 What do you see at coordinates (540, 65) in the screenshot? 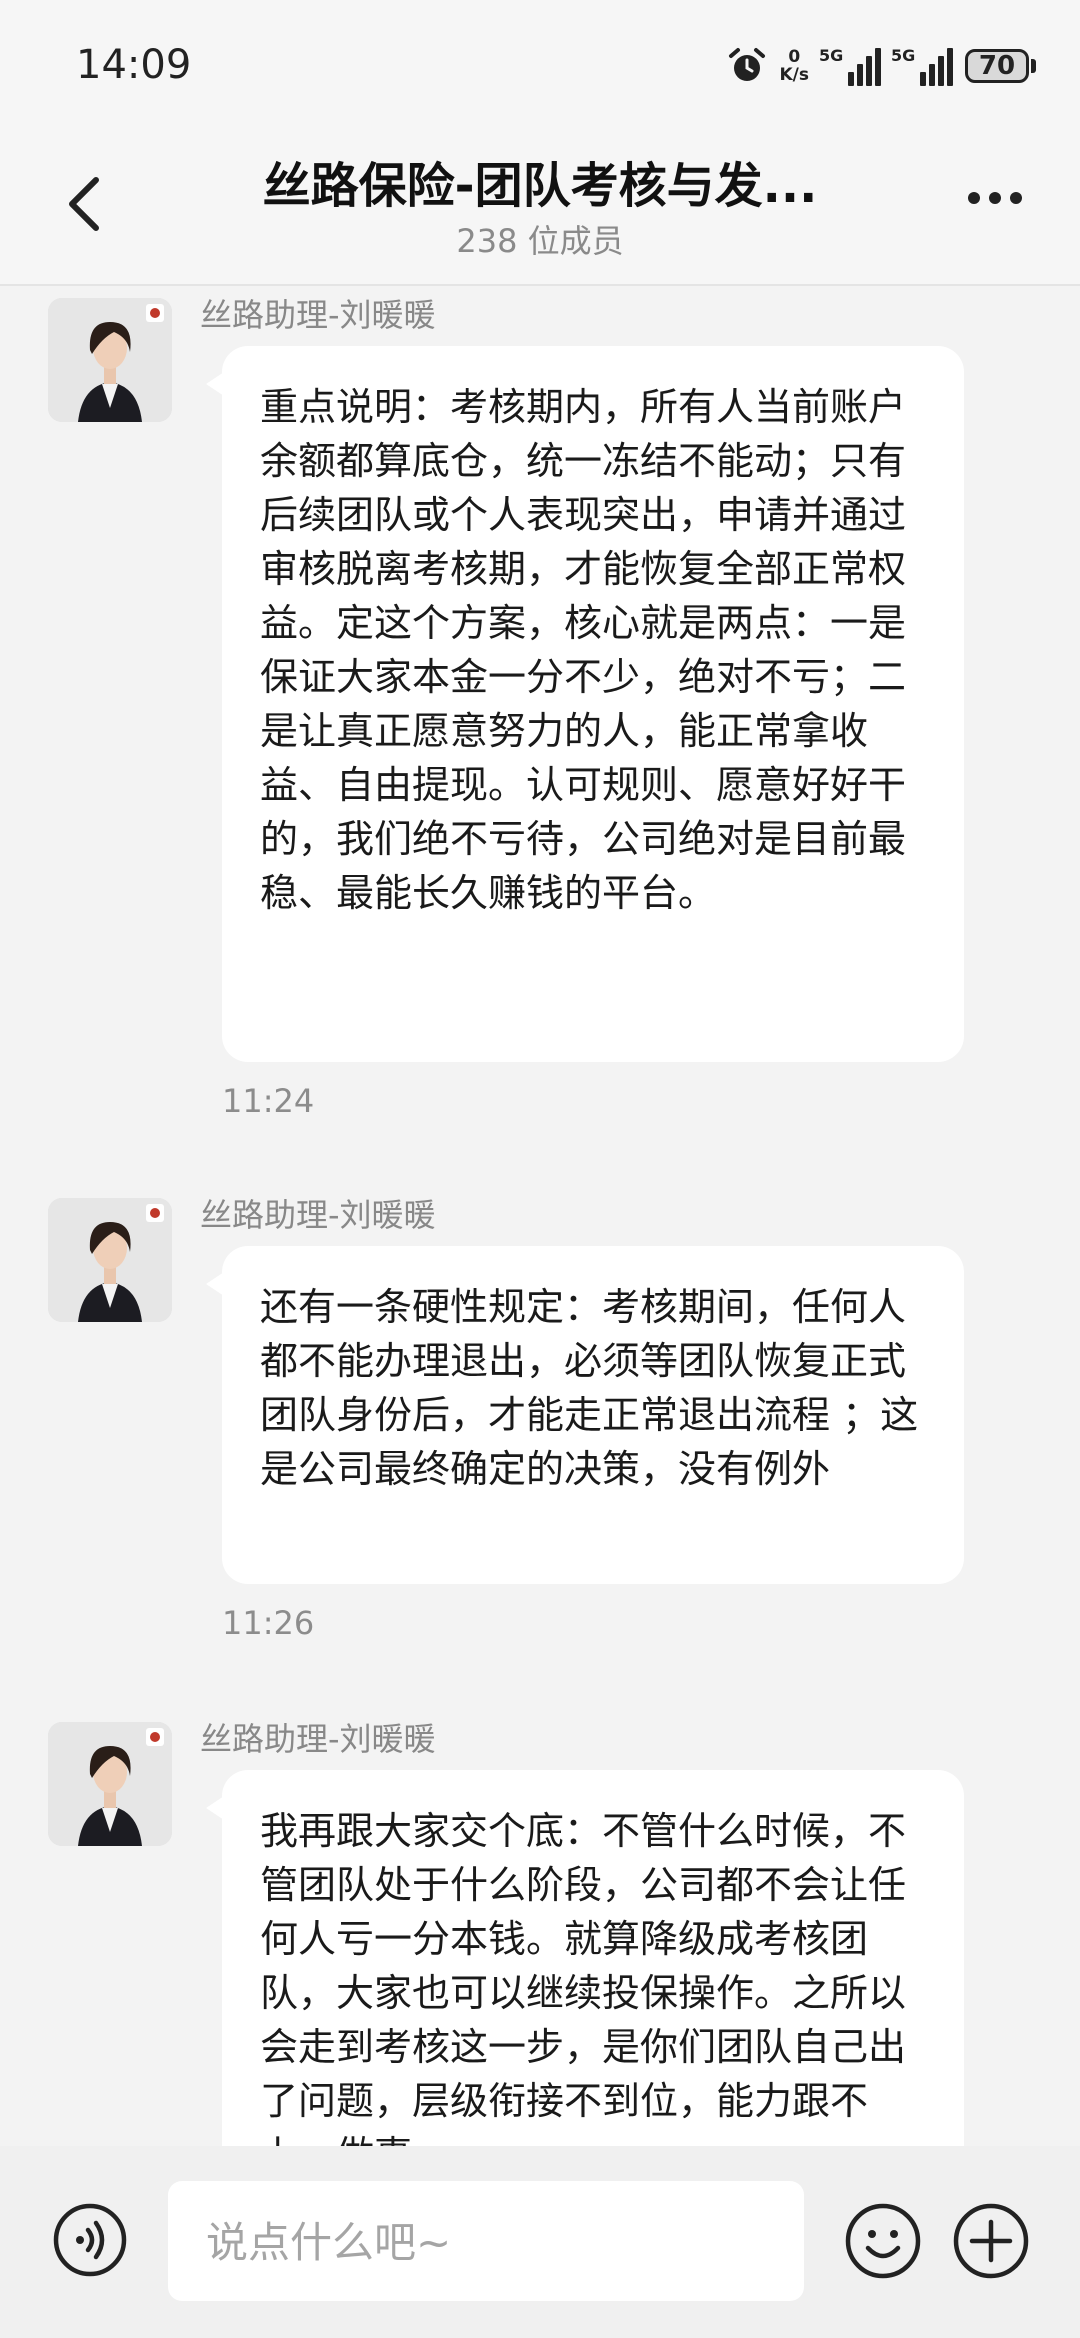
I see `status-bar: 14:09 0 K/s 5G 5G 70` at bounding box center [540, 65].